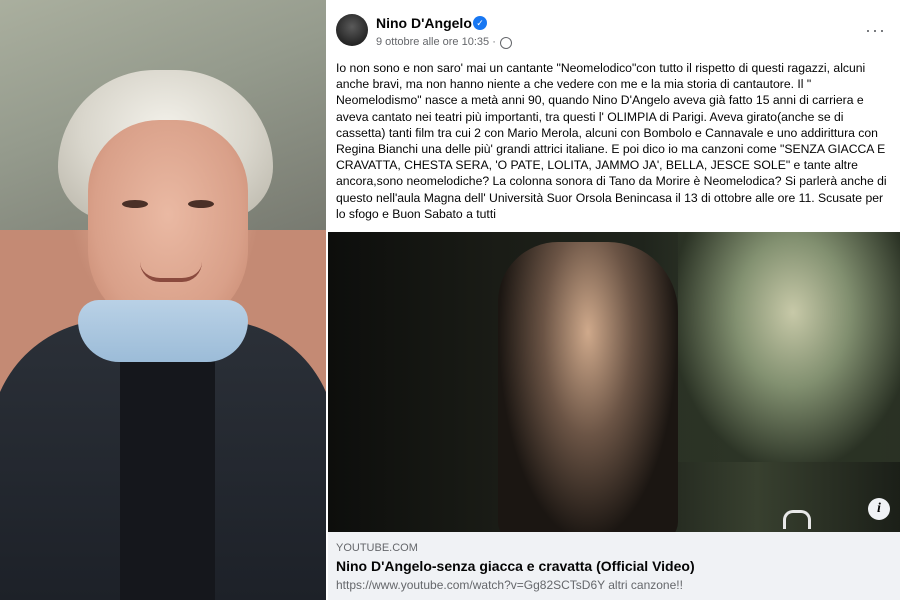 The image size is (900, 600). Describe the element at coordinates (588, 387) in the screenshot. I see `video-person` at that location.